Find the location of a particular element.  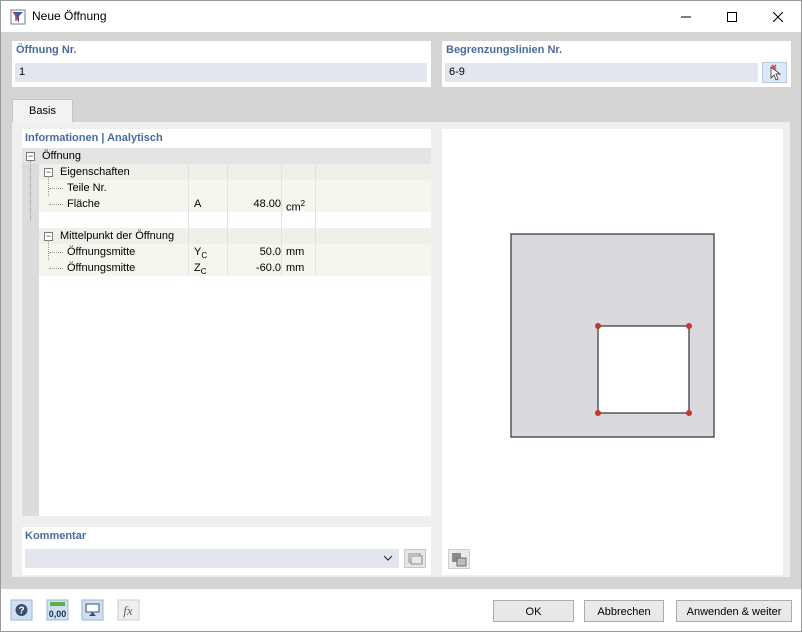

tree-group-row: − Eigenschaften is located at coordinates (235, 172).